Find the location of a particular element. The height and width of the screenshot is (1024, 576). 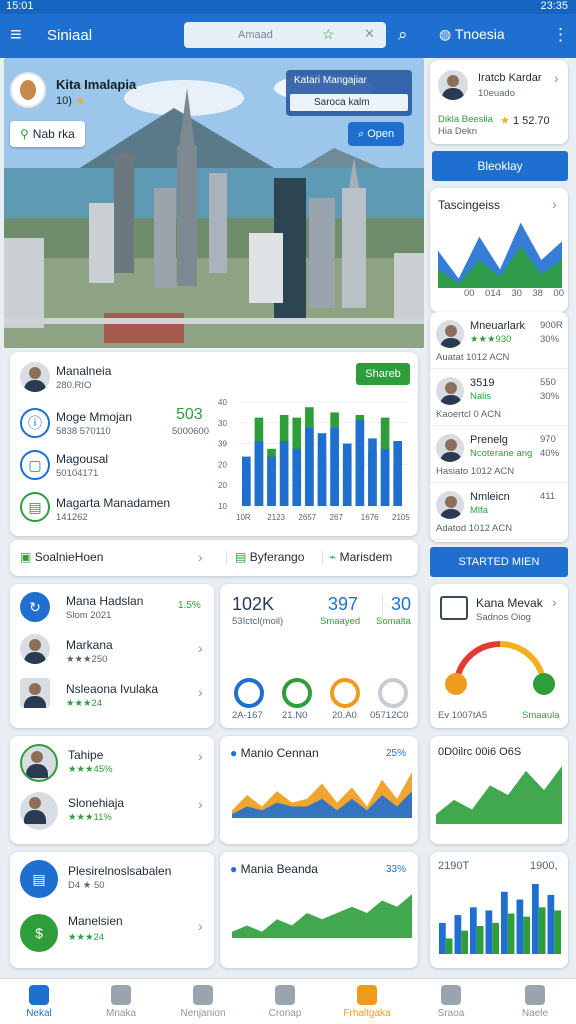

tab-2: ▤ Byferango is located at coordinates (265, 557).